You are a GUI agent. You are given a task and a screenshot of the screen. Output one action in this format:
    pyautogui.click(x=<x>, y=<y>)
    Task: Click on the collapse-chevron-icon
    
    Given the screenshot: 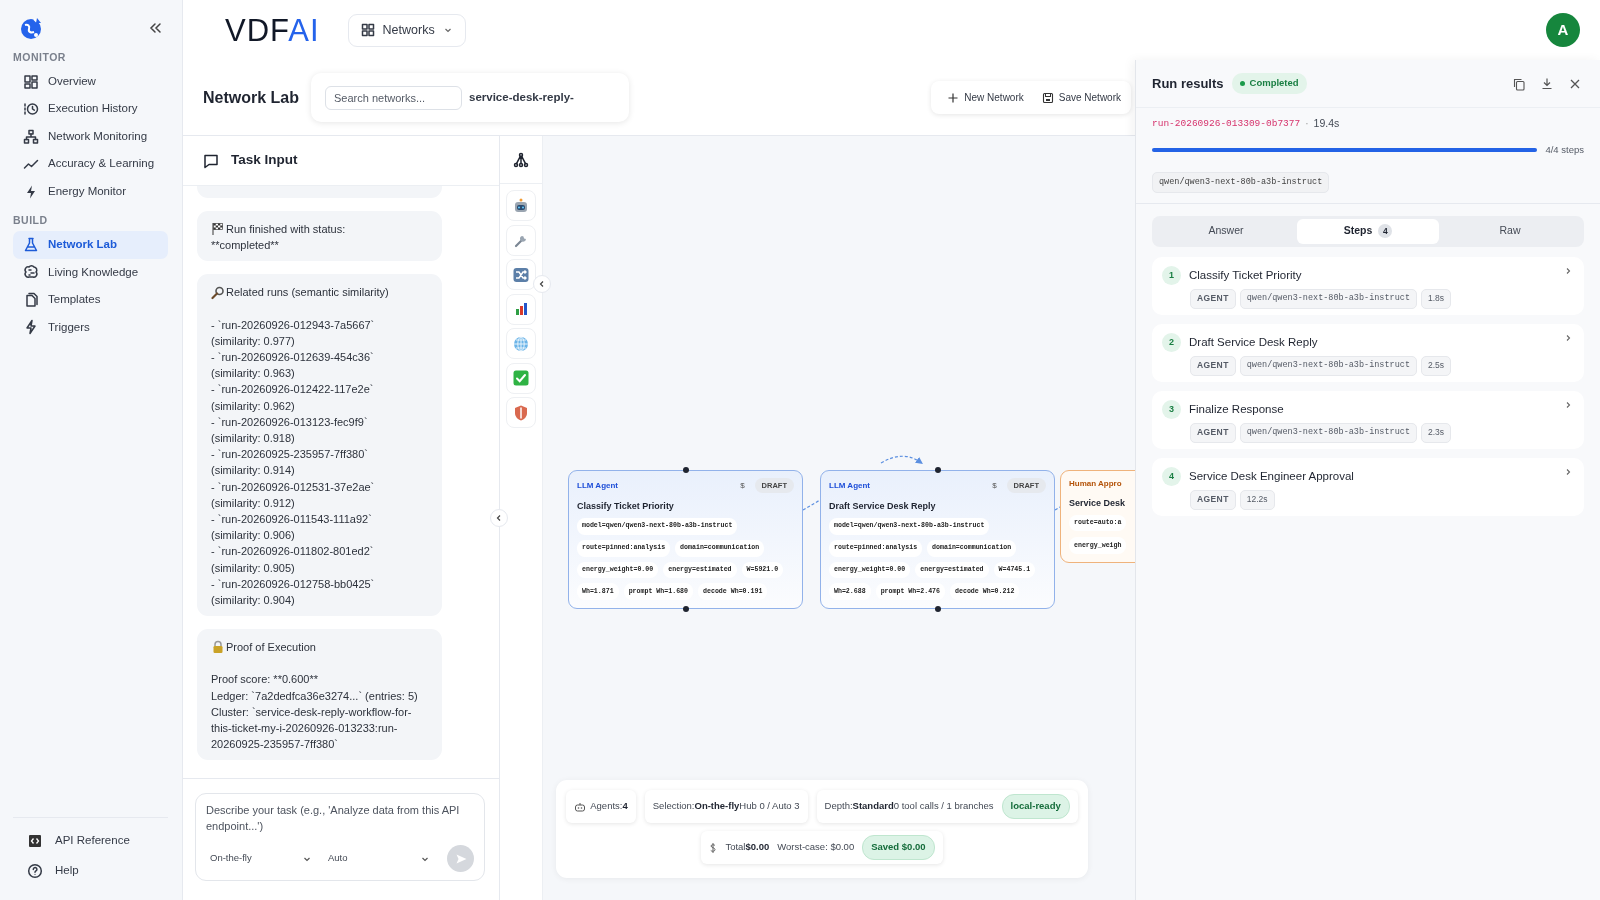 What is the action you would take?
    pyautogui.click(x=155, y=28)
    